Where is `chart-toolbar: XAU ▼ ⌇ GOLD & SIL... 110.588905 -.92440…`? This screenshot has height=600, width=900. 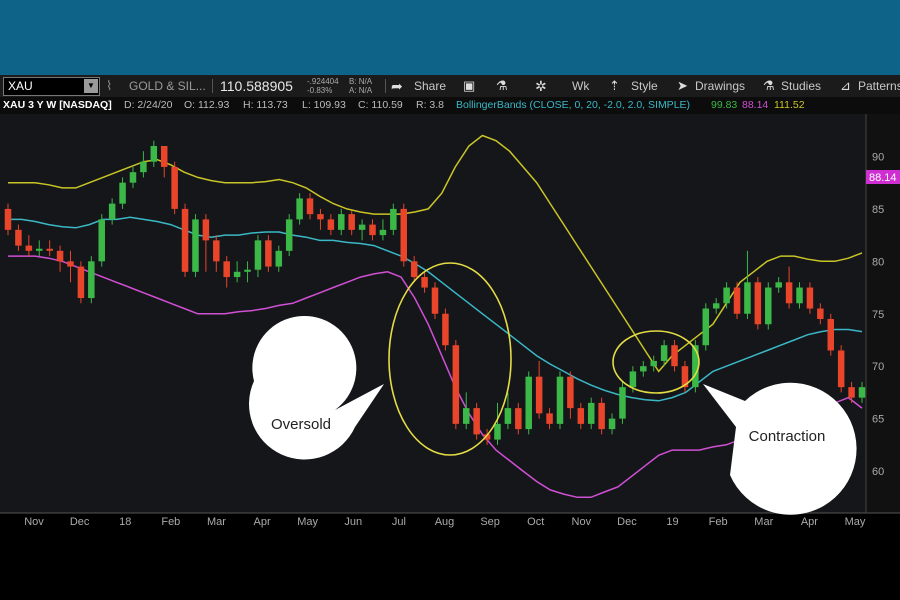
chart-toolbar: XAU ▼ ⌇ GOLD & SIL... 110.588905 -.92440… is located at coordinates (450, 86).